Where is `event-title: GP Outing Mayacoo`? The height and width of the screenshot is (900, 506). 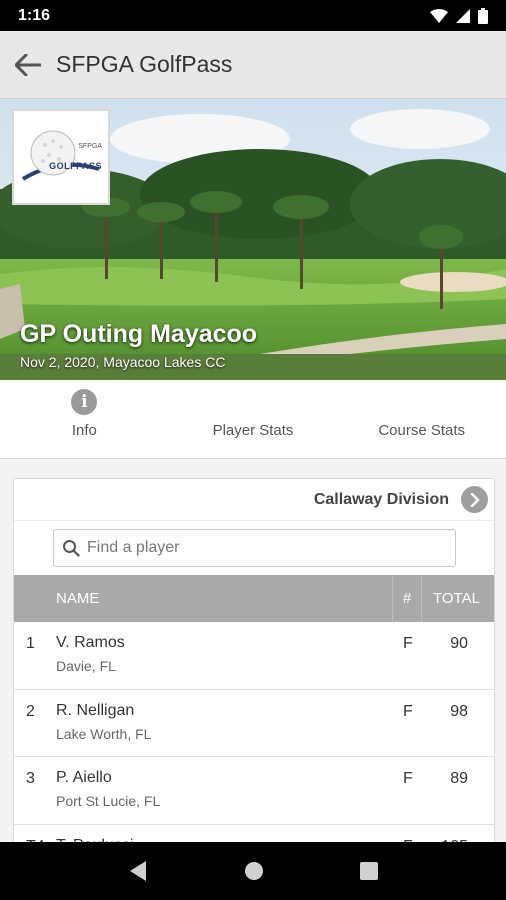 event-title: GP Outing Mayacoo is located at coordinates (139, 334).